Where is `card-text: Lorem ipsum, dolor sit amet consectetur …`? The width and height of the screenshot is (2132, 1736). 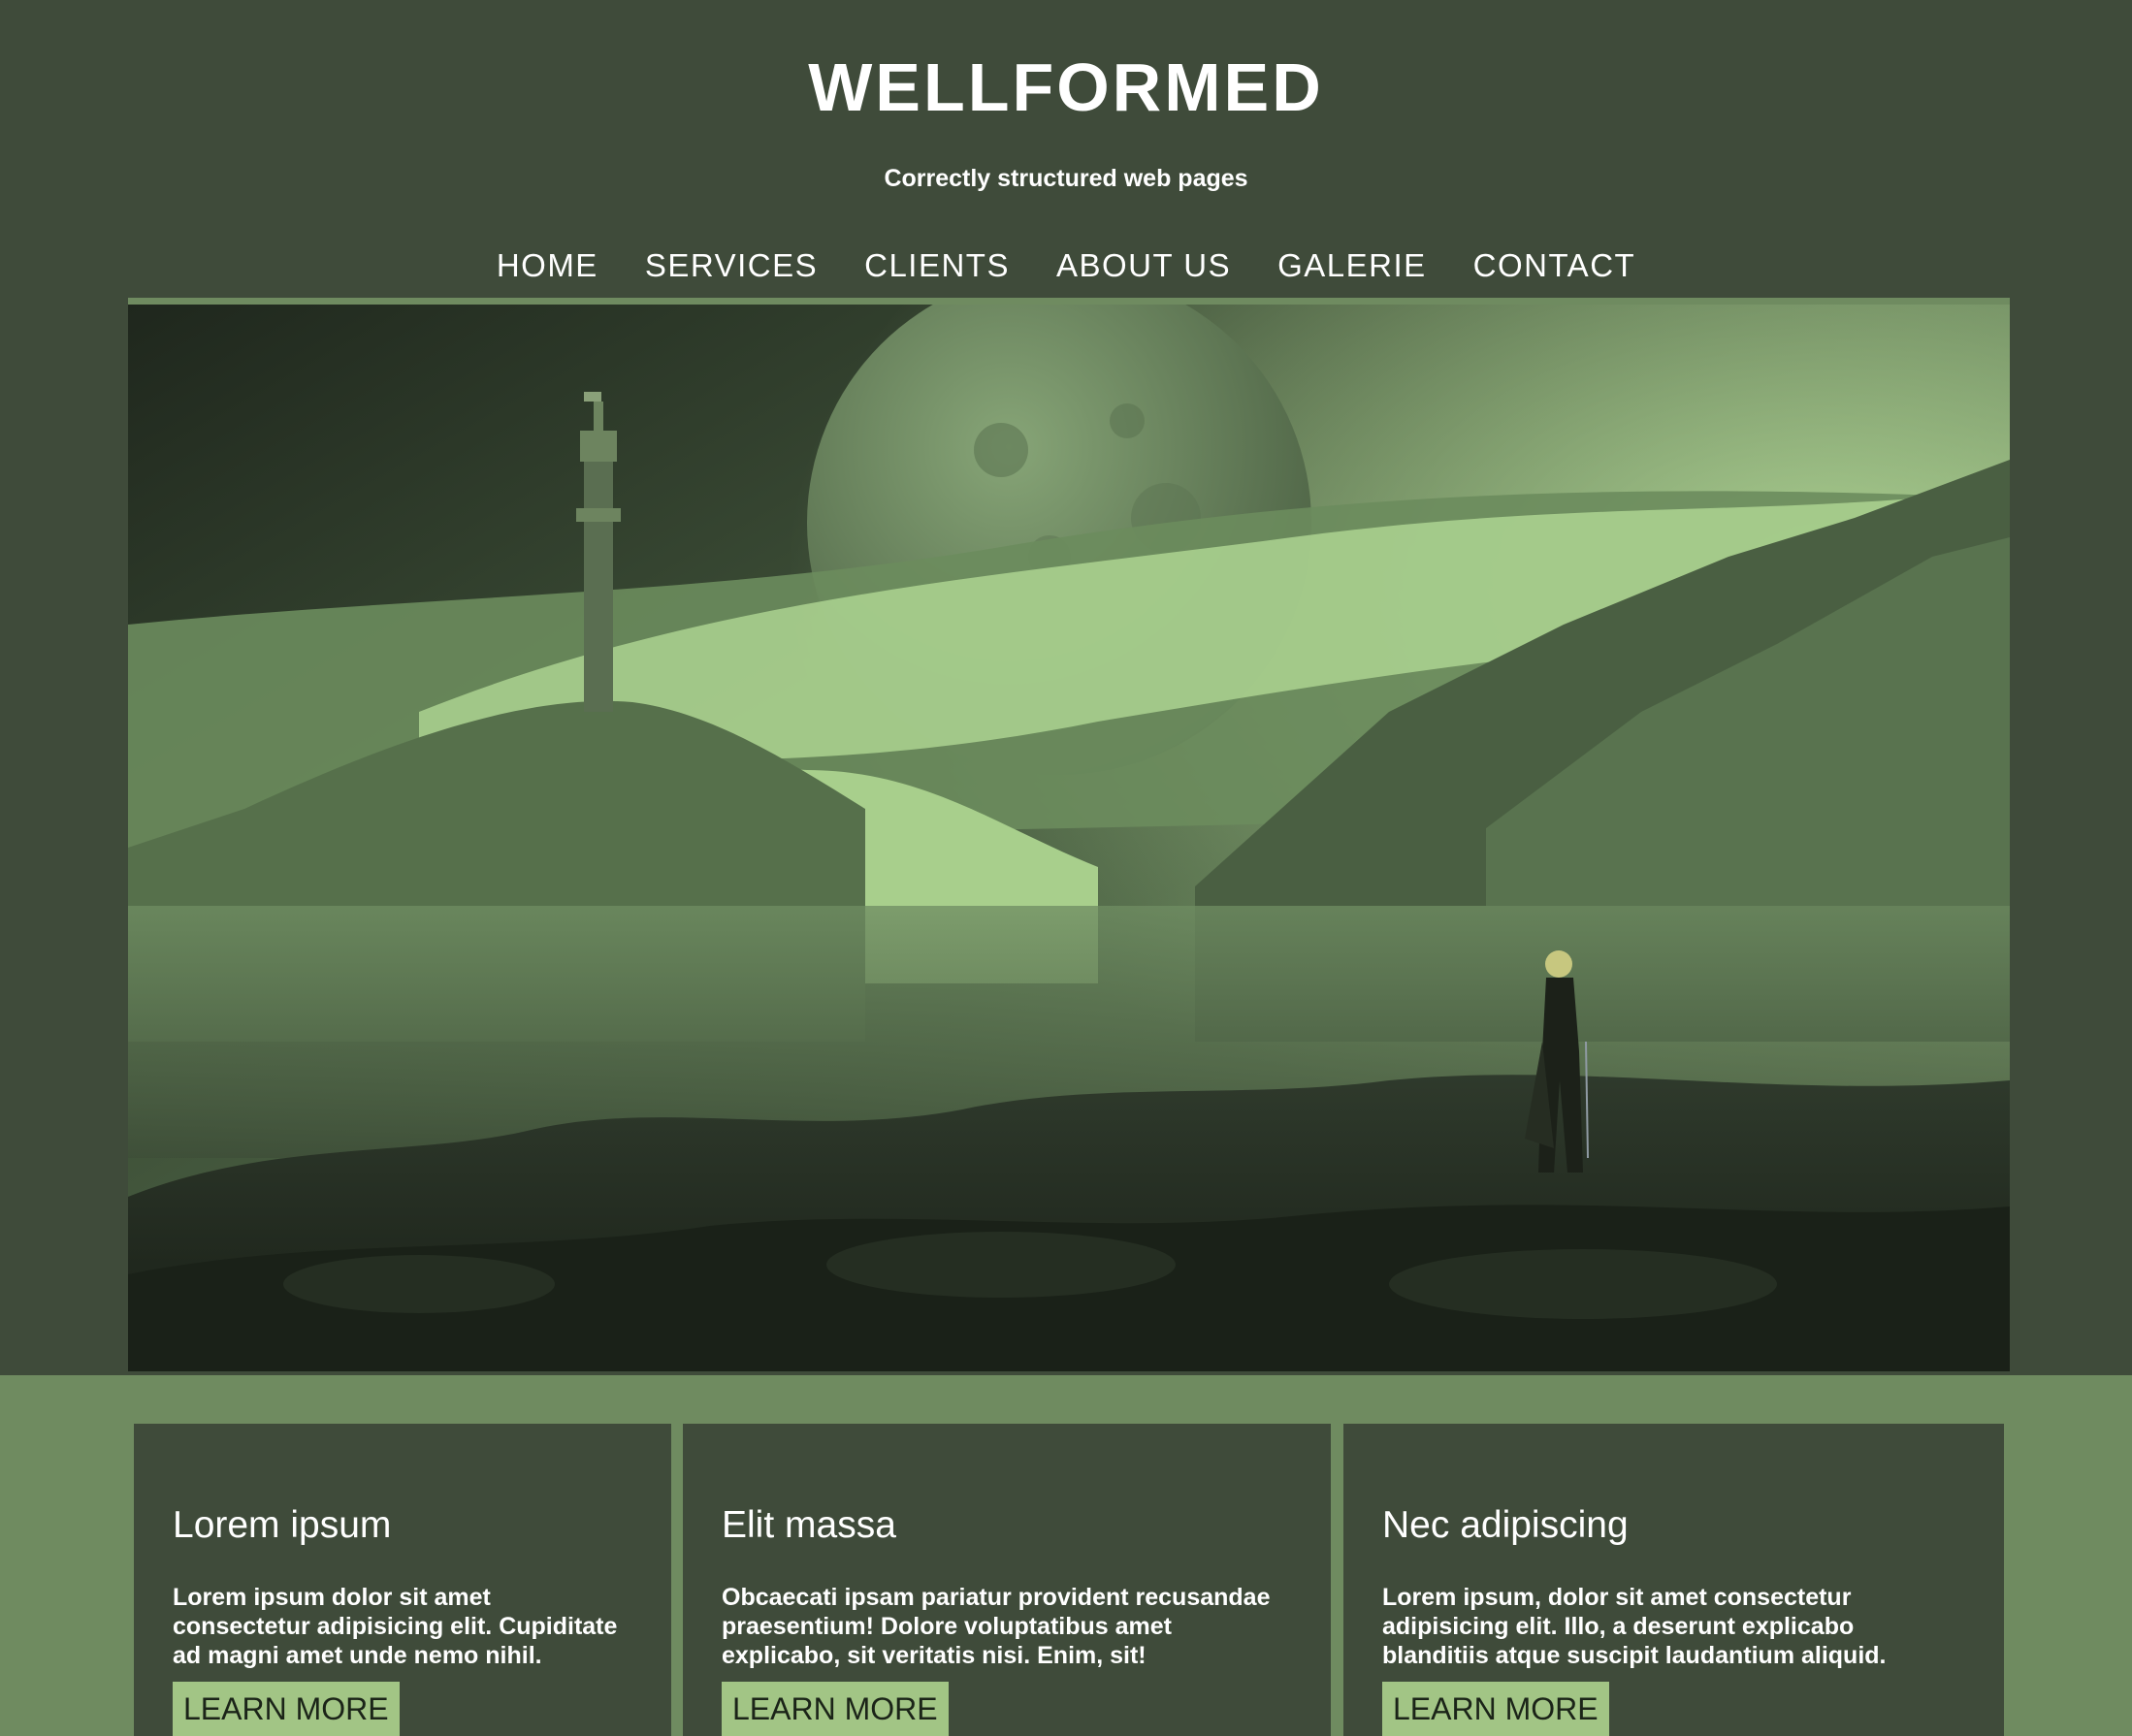
card-text: Lorem ipsum, dolor sit amet consectetur … is located at coordinates (1635, 1626).